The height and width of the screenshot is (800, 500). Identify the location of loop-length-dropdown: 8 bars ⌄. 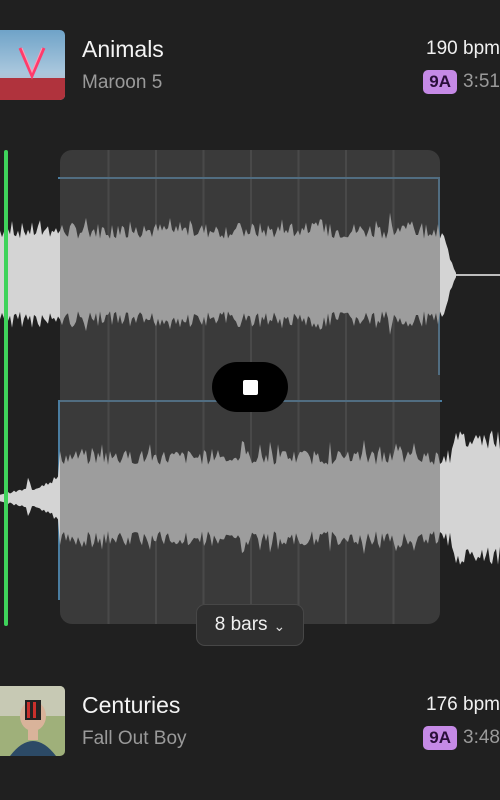
(250, 625).